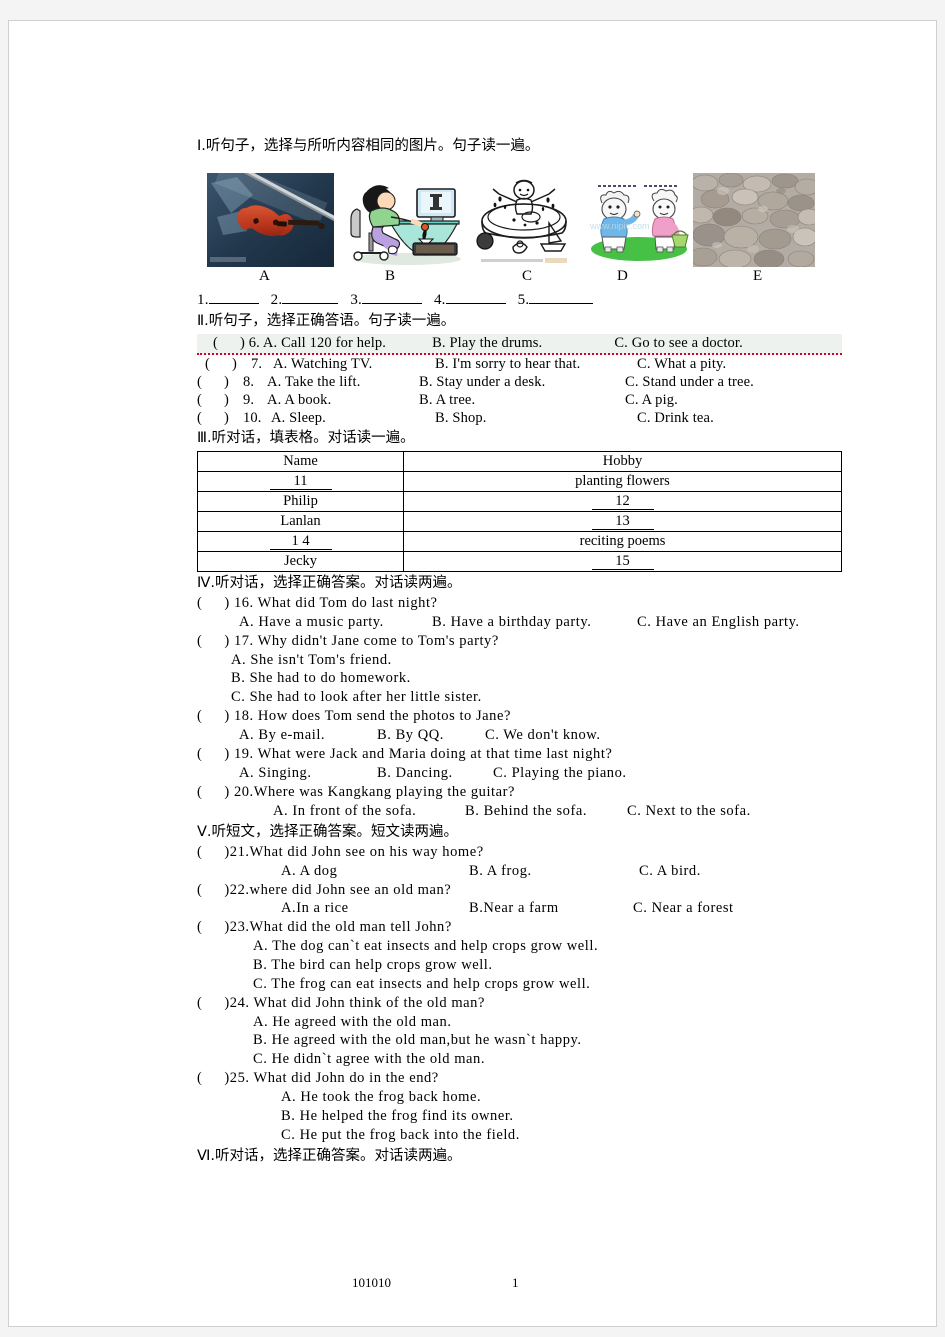 Image resolution: width=945 pixels, height=1337 pixels. What do you see at coordinates (300, 561) in the screenshot?
I see `row-5-name: Jecky` at bounding box center [300, 561].